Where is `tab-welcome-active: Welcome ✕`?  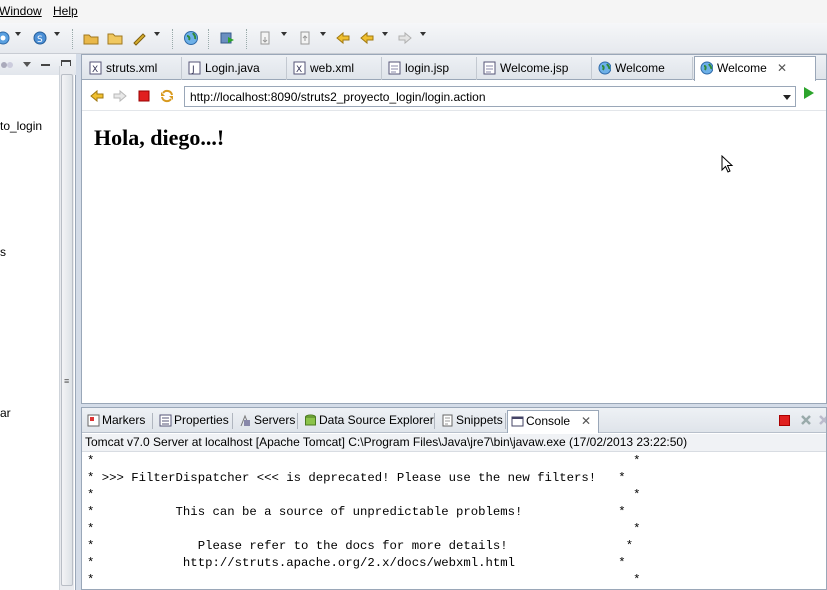 tab-welcome-active: Welcome ✕ is located at coordinates (755, 68).